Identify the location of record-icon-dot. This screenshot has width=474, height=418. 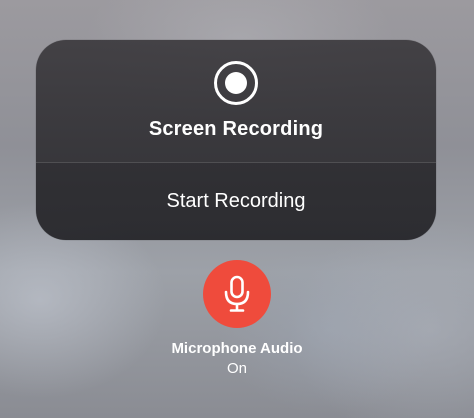
(236, 83).